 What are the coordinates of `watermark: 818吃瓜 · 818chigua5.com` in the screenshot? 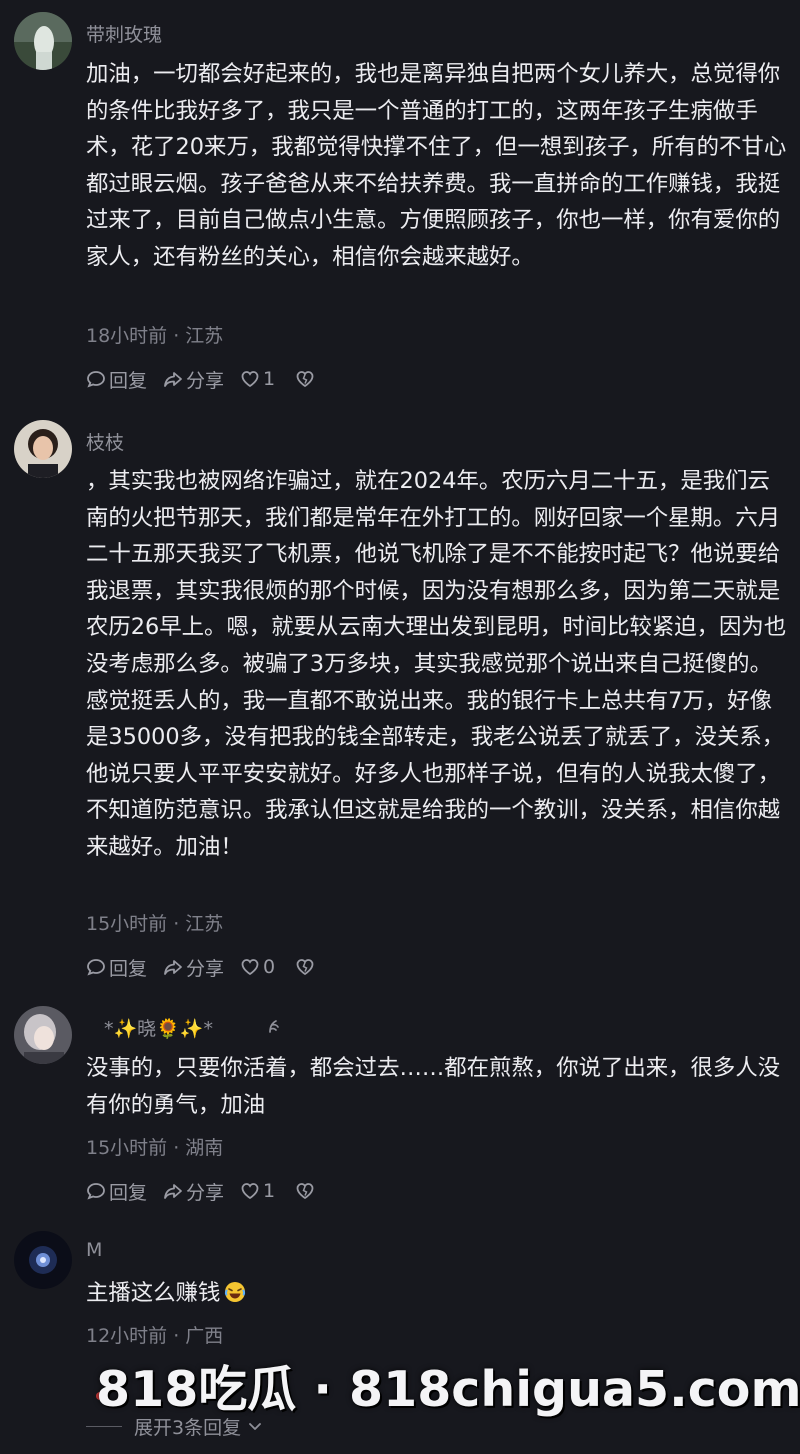 It's located at (448, 1389).